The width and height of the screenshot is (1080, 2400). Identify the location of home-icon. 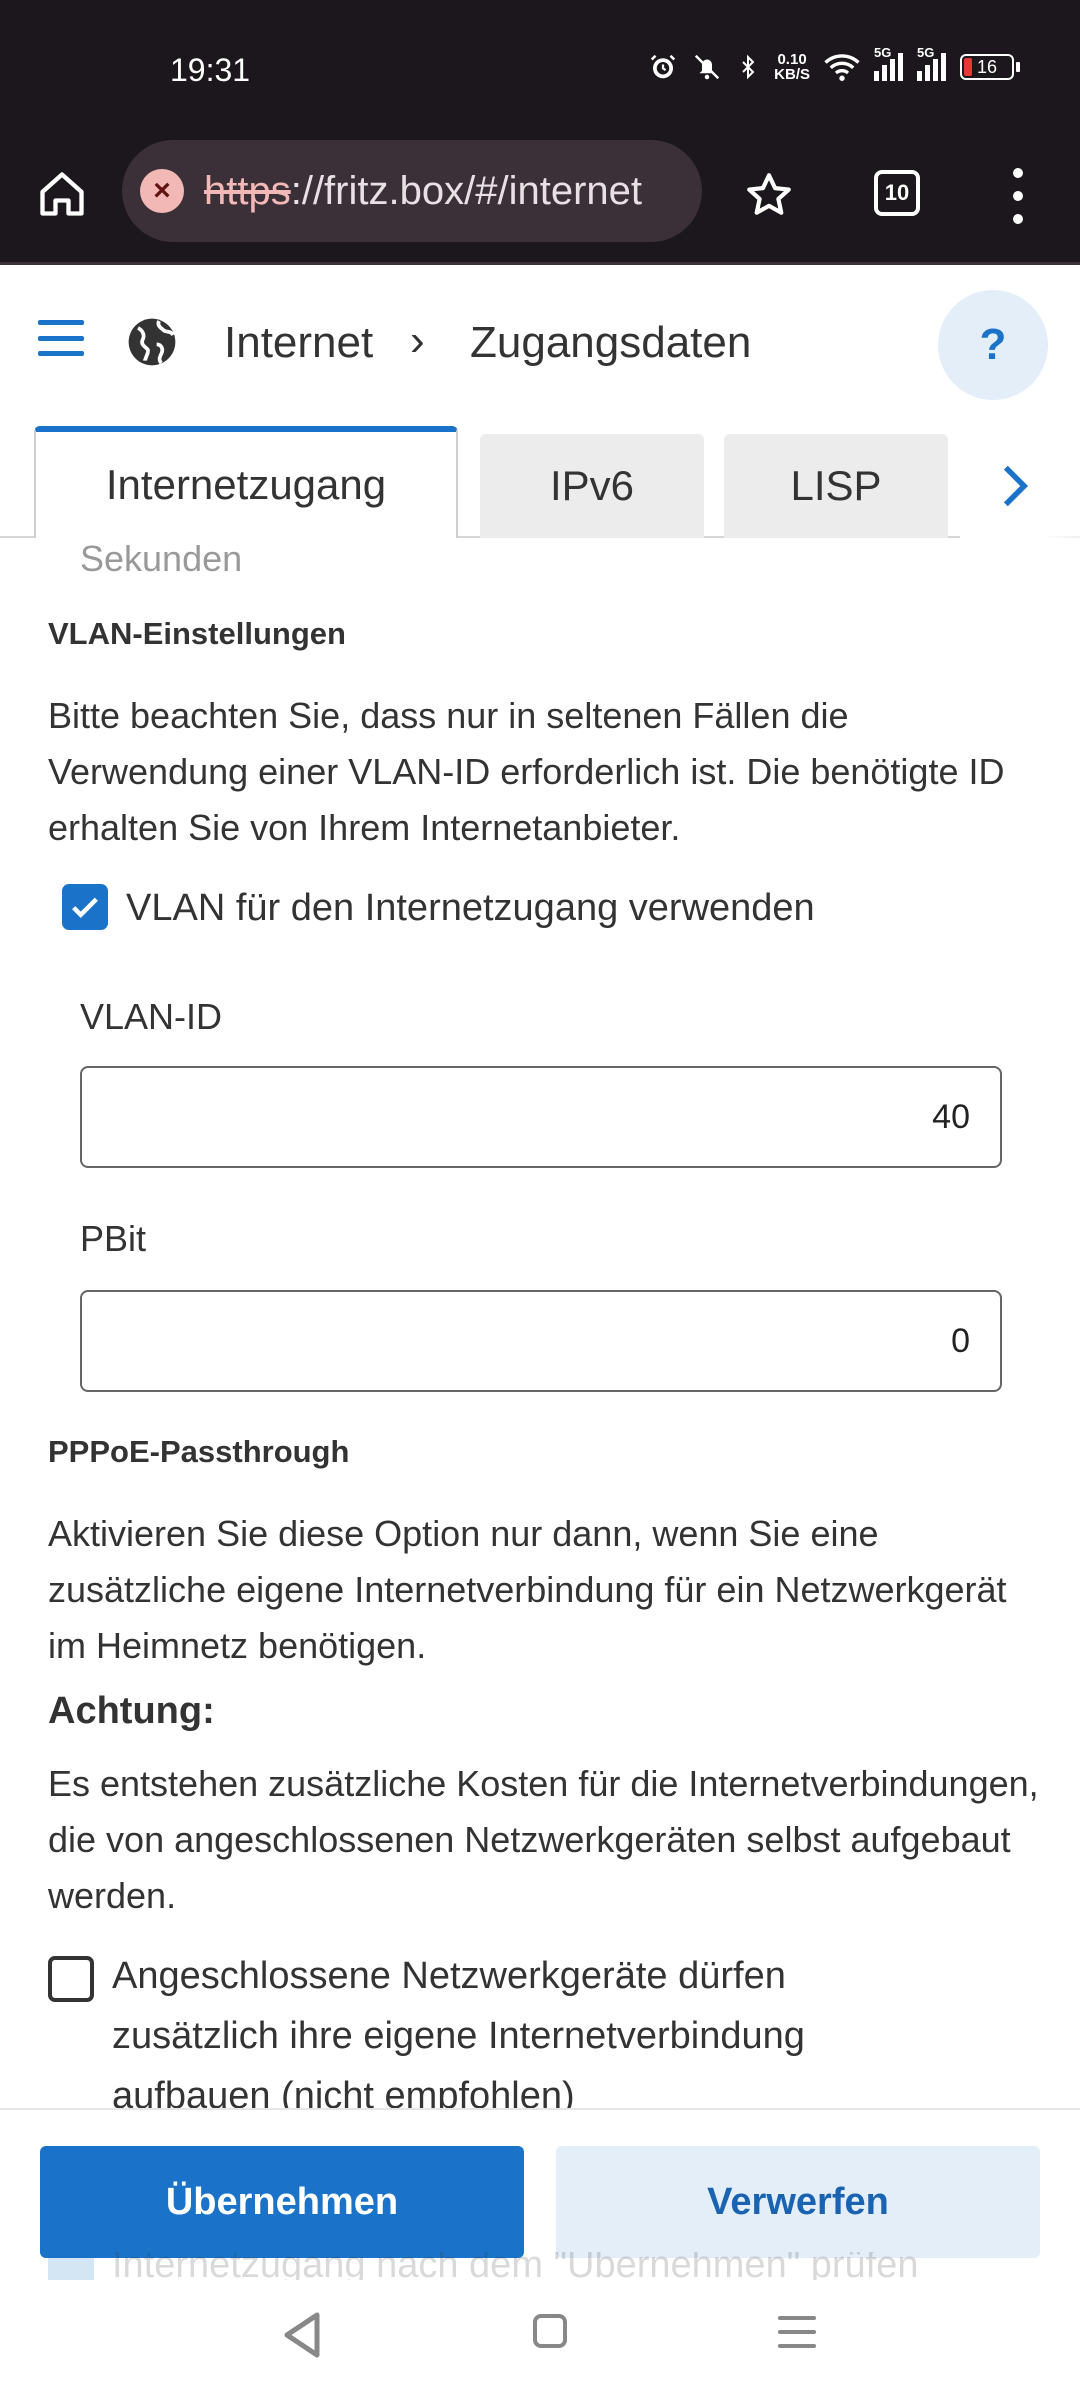
(62, 194).